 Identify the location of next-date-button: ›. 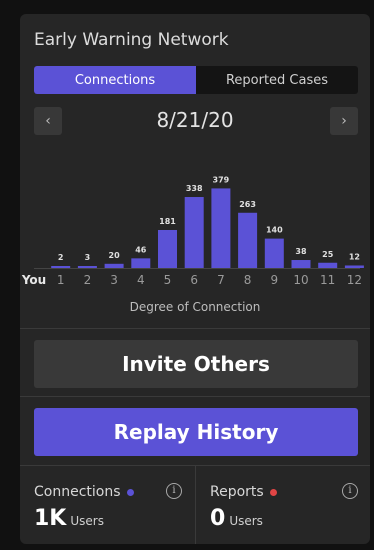
(344, 121).